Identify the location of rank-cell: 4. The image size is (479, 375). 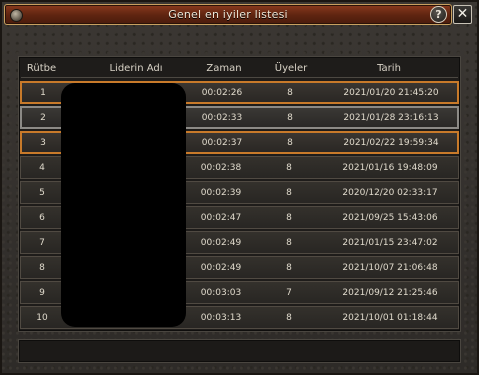
(42, 168).